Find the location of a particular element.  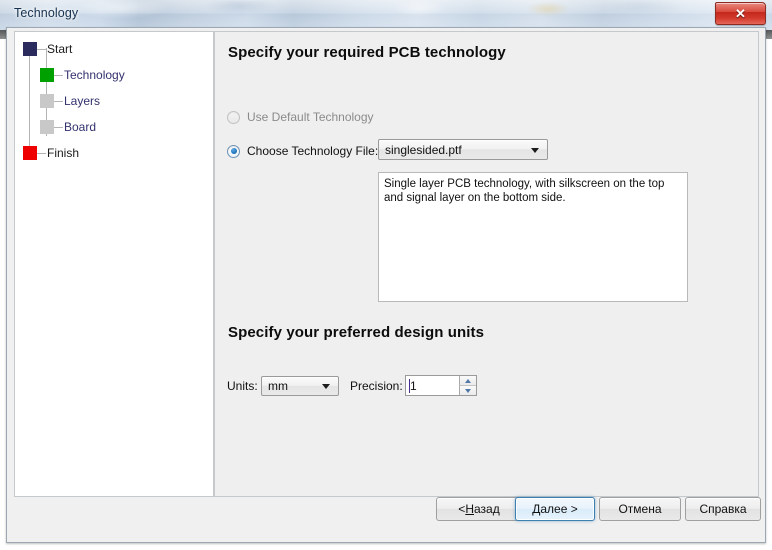

cancel-button: Отмена is located at coordinates (640, 509).